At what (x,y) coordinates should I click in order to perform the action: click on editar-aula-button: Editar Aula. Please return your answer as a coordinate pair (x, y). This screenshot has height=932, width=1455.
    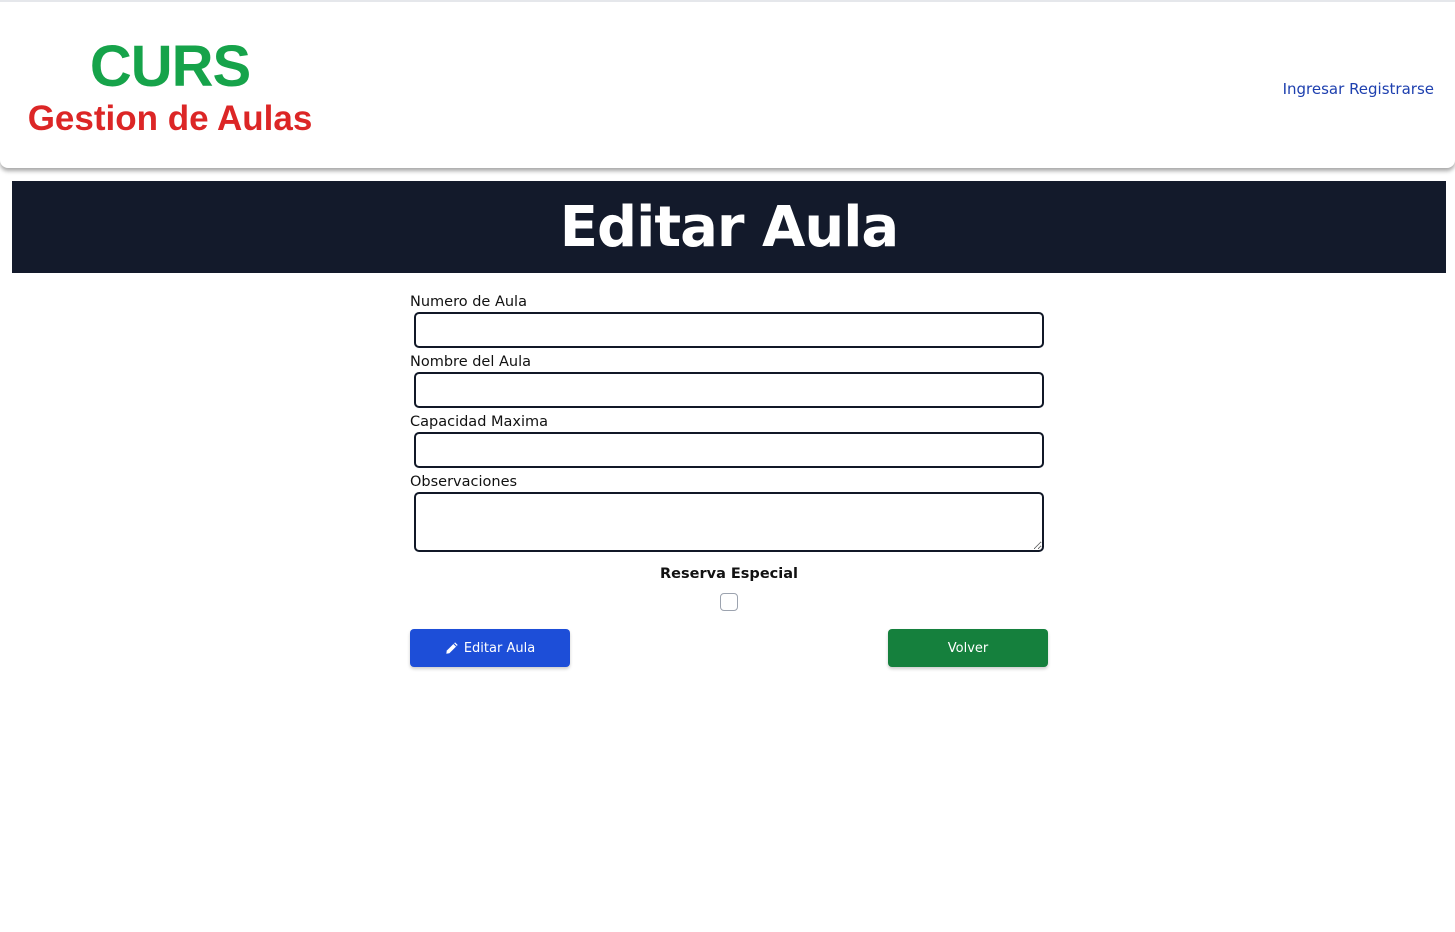
    Looking at the image, I should click on (490, 648).